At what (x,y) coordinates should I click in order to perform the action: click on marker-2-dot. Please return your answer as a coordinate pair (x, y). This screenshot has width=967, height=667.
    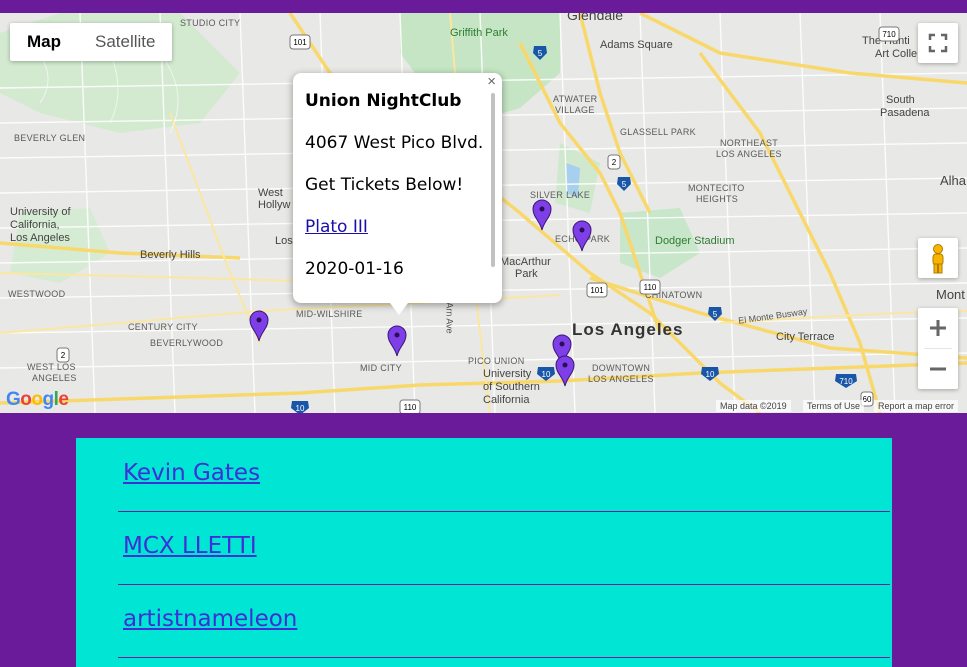
    Looking at the image, I should click on (582, 230).